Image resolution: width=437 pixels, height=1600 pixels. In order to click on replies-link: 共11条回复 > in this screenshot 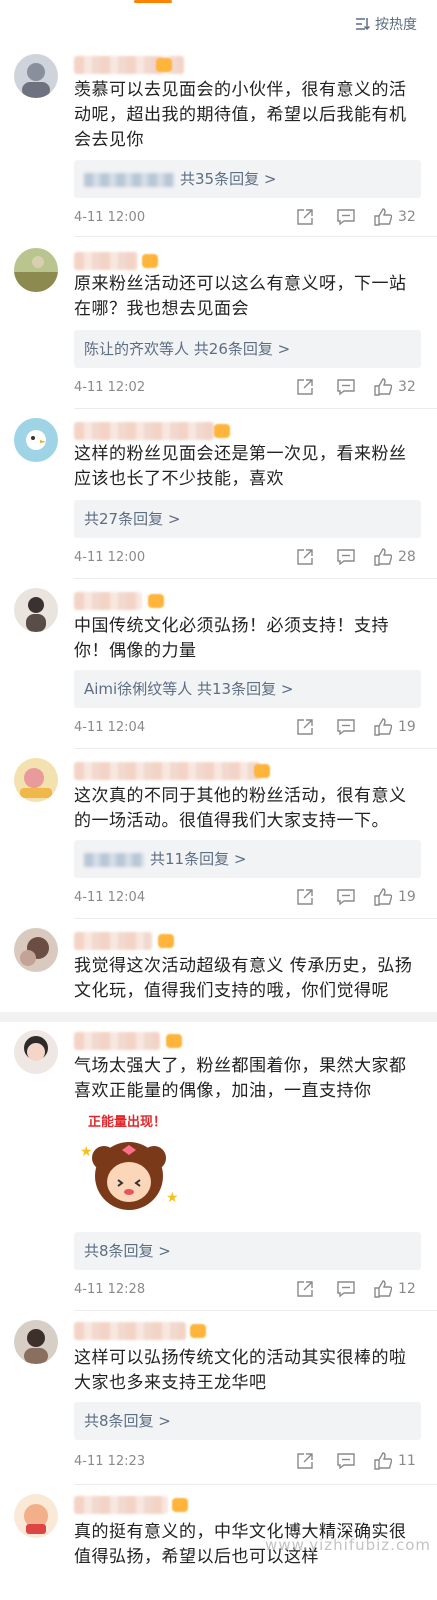, I will do `click(247, 859)`.